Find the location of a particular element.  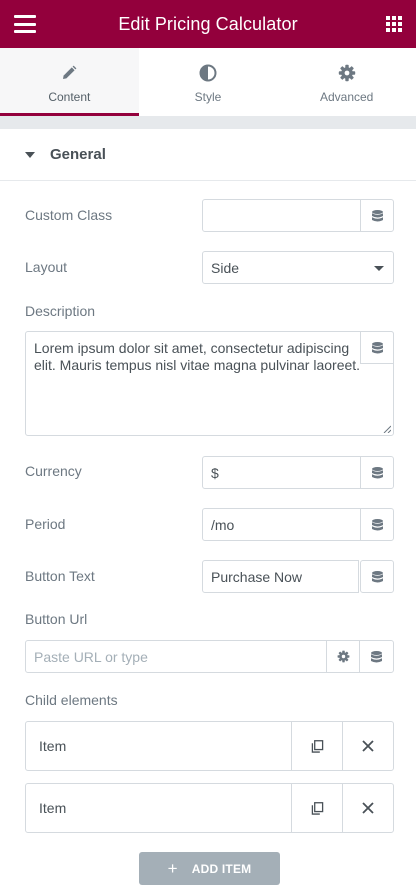

layout-label: Layout is located at coordinates (46, 267).